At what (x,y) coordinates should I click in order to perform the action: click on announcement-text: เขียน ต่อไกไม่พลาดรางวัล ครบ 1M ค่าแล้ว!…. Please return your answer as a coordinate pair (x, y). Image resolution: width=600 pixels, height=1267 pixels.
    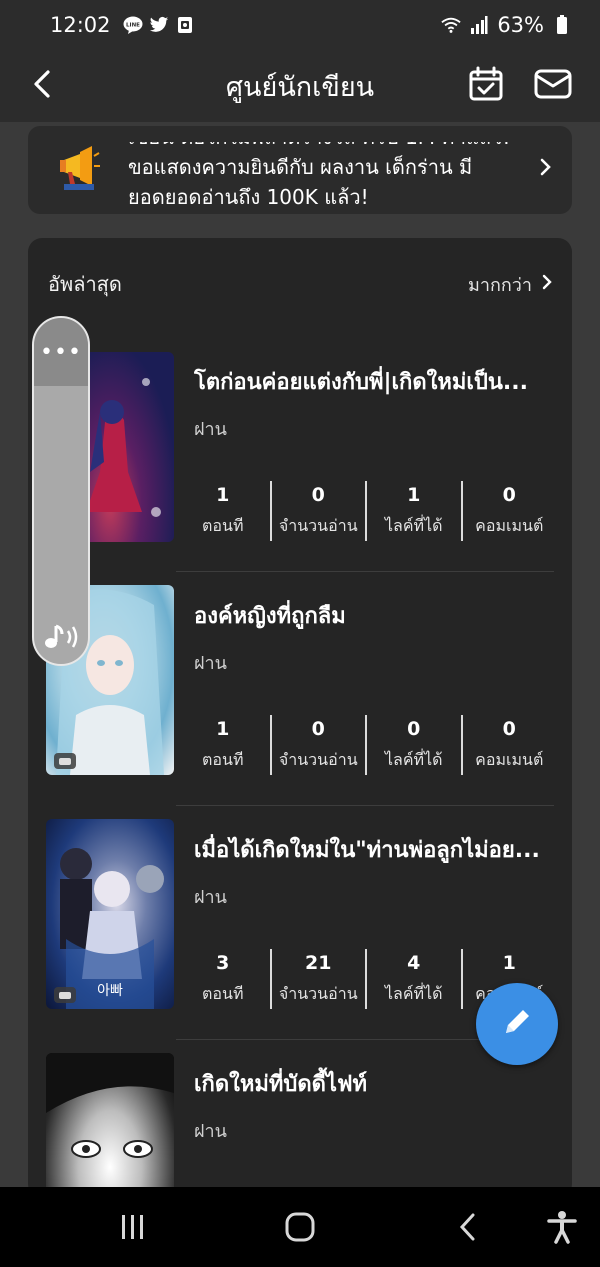
    Looking at the image, I should click on (323, 176).